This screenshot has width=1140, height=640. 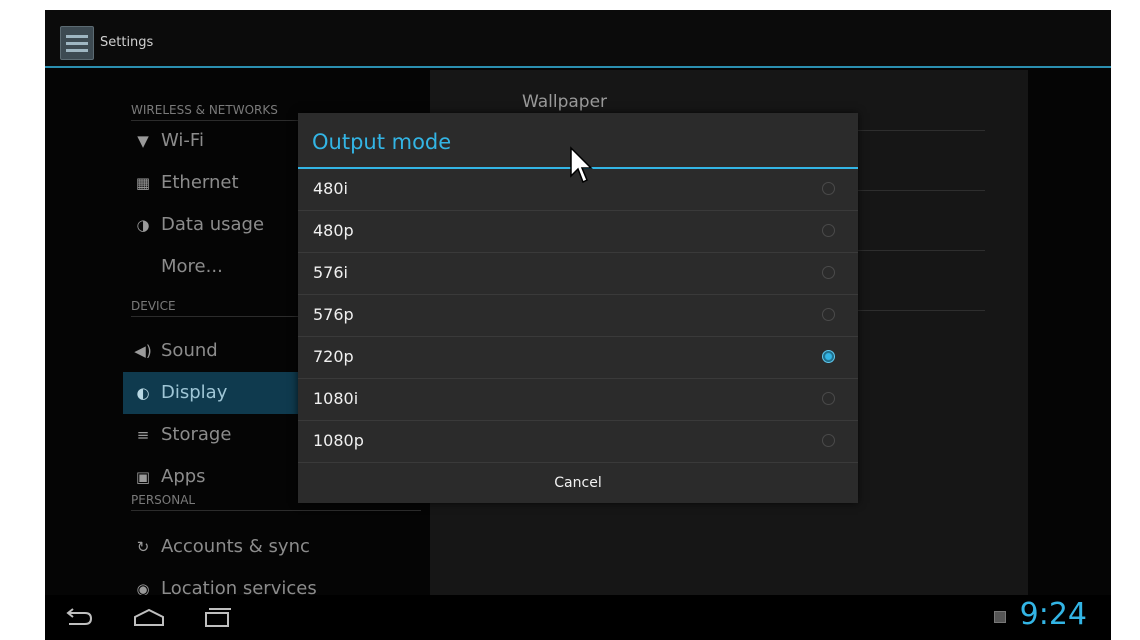 What do you see at coordinates (578, 358) in the screenshot?
I see `option-720p: 720p` at bounding box center [578, 358].